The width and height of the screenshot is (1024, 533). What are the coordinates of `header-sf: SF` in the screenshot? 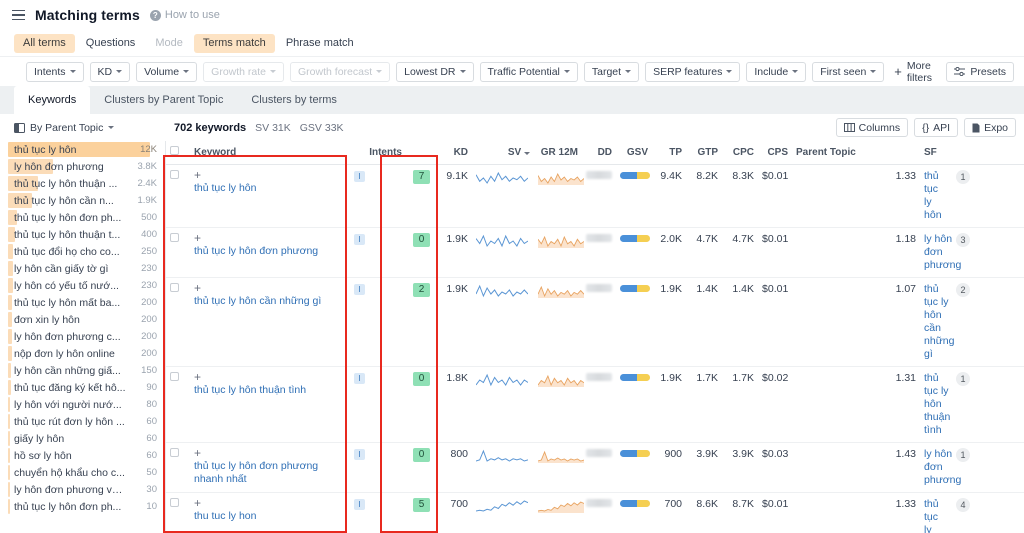 It's located at (936, 153).